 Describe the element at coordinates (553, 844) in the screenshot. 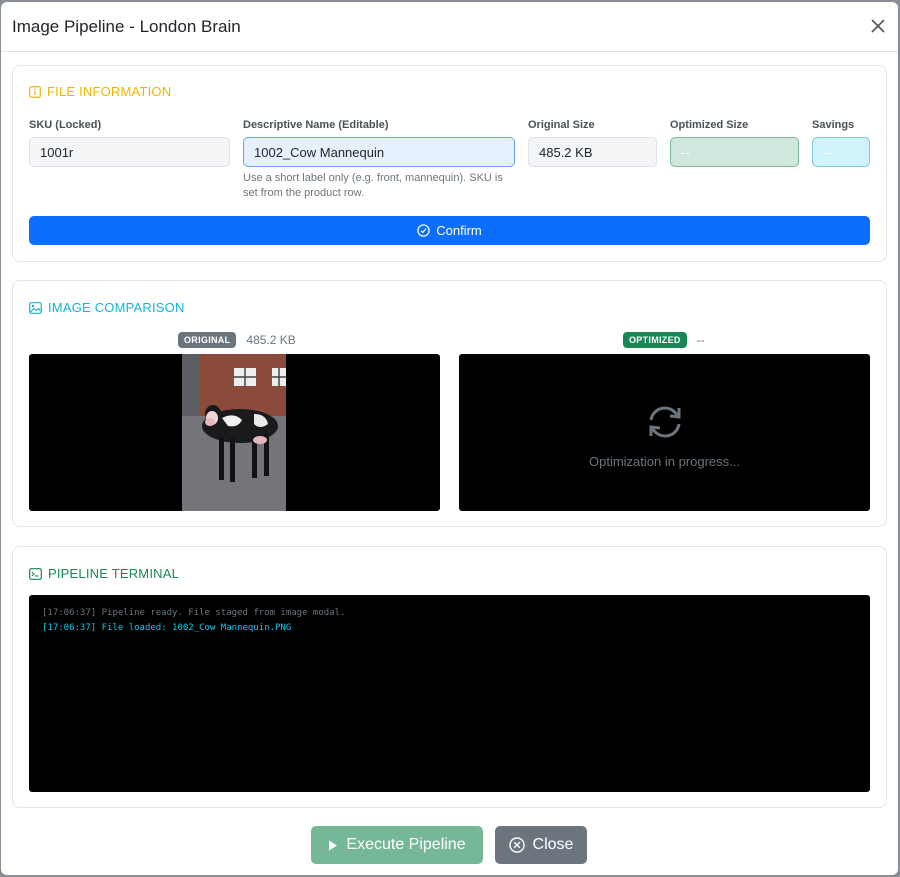

I see `close-label: Close` at that location.